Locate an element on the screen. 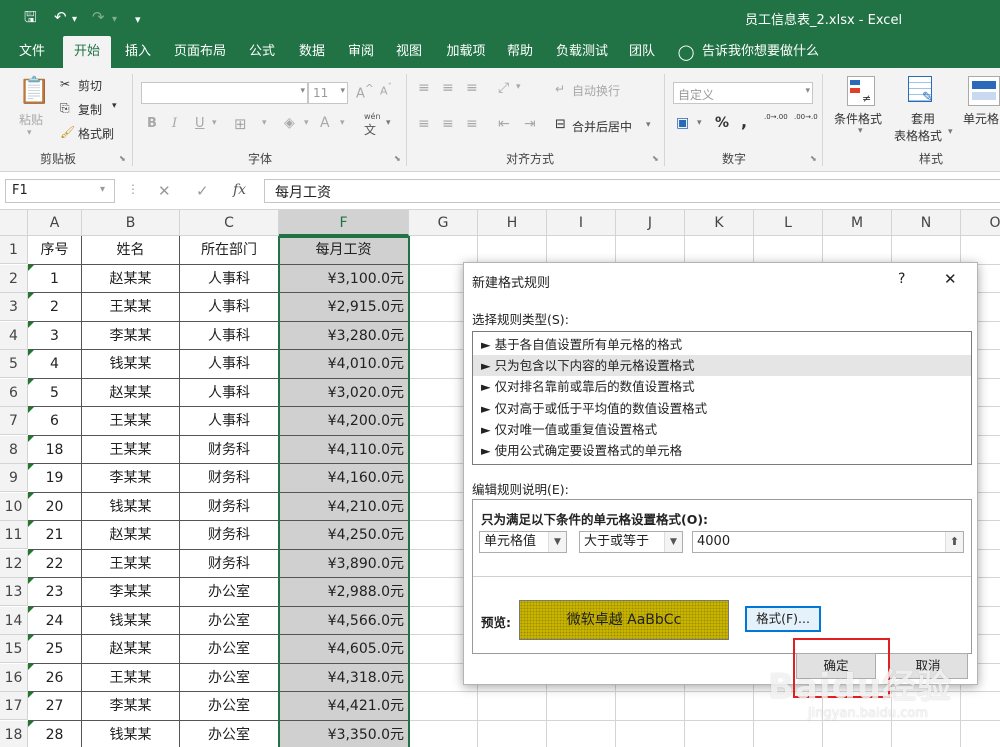 The height and width of the screenshot is (747, 1000). name-box-dropdown-icon: ▾ is located at coordinates (102, 189).